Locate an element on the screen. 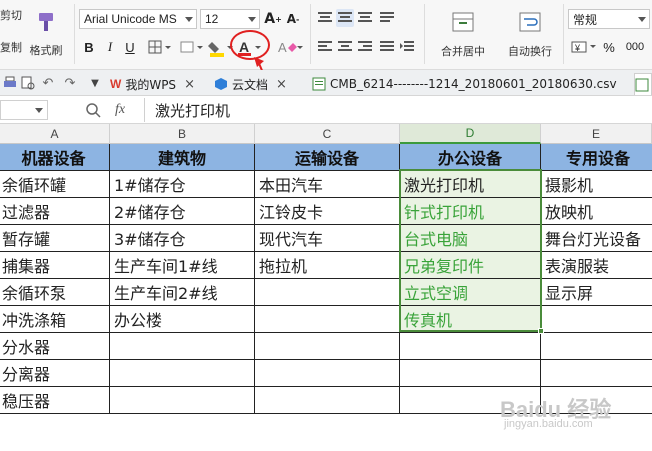 The height and width of the screenshot is (451, 652). underline-icon: U is located at coordinates (130, 47).